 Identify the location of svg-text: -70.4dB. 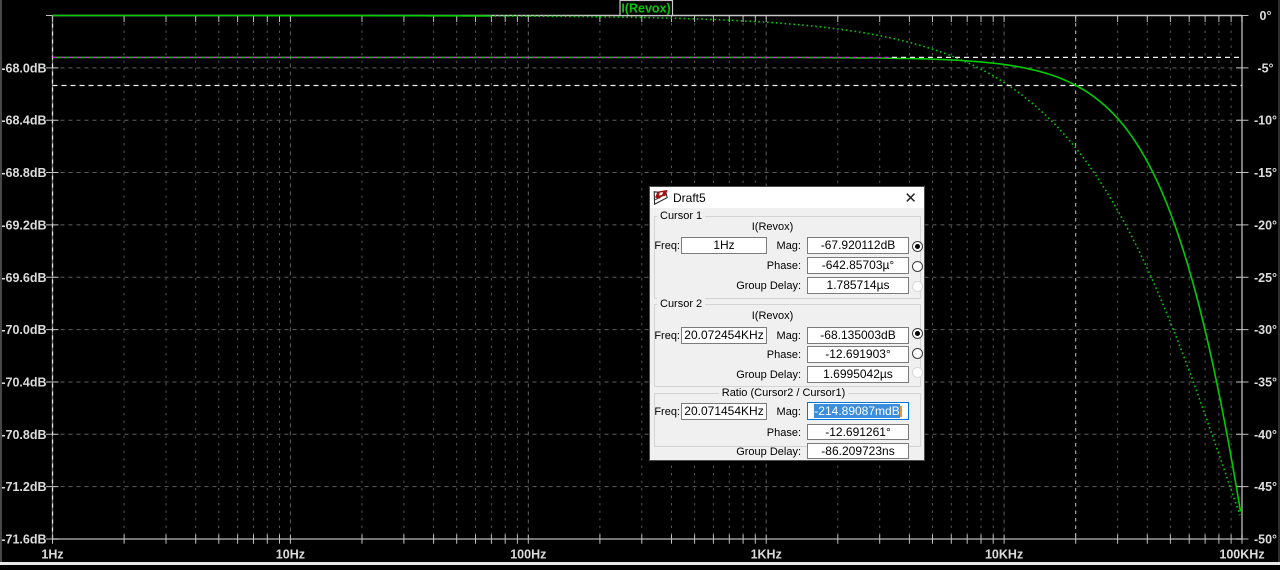
(23, 382).